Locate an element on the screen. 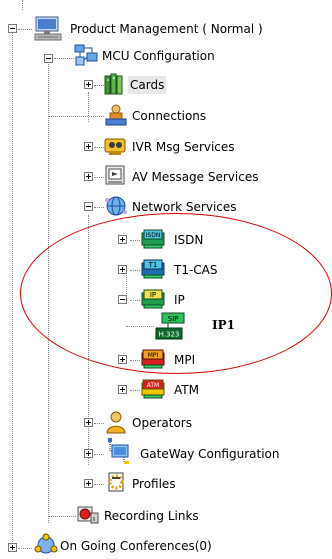 The height and width of the screenshot is (559, 332). tree-node-label: GateWay Configuration is located at coordinates (210, 454).